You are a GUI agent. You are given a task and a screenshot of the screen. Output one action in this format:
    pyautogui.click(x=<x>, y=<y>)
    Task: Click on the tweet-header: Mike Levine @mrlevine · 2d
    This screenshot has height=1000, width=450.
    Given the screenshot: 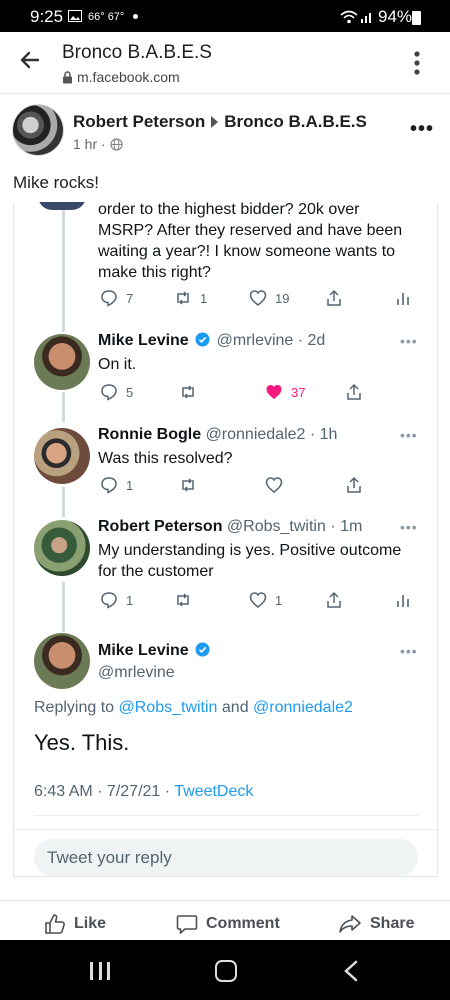 What is the action you would take?
    pyautogui.click(x=211, y=341)
    